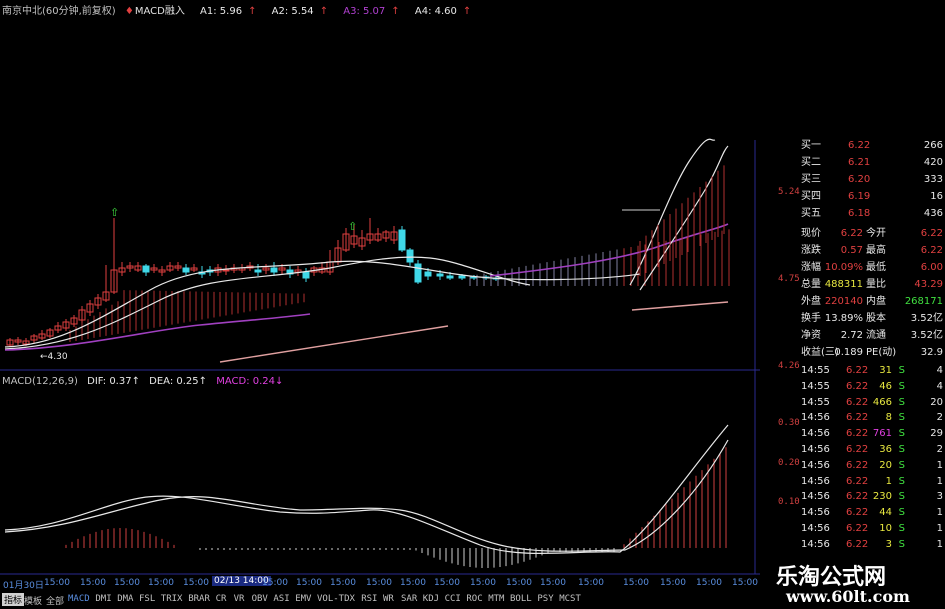  What do you see at coordinates (811, 318) in the screenshot?
I see `stat-label: 换手` at bounding box center [811, 318].